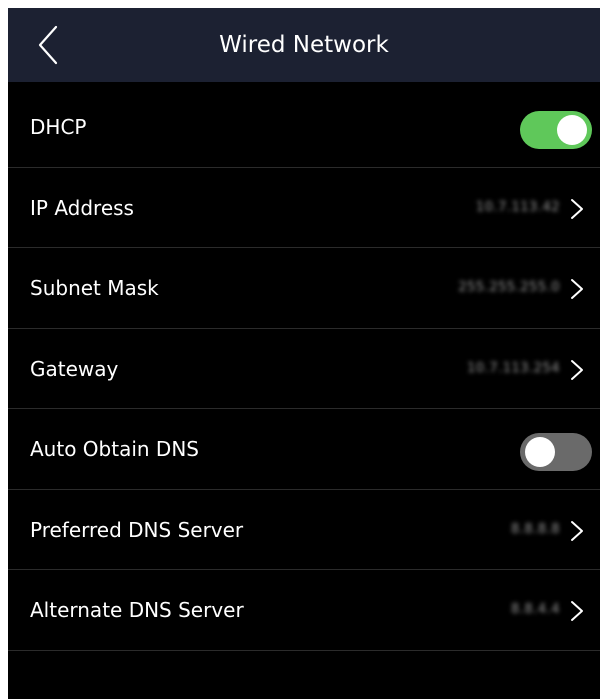 The width and height of the screenshot is (600, 699). Describe the element at coordinates (513, 368) in the screenshot. I see `gateway-value: 10.7.113.254` at that location.